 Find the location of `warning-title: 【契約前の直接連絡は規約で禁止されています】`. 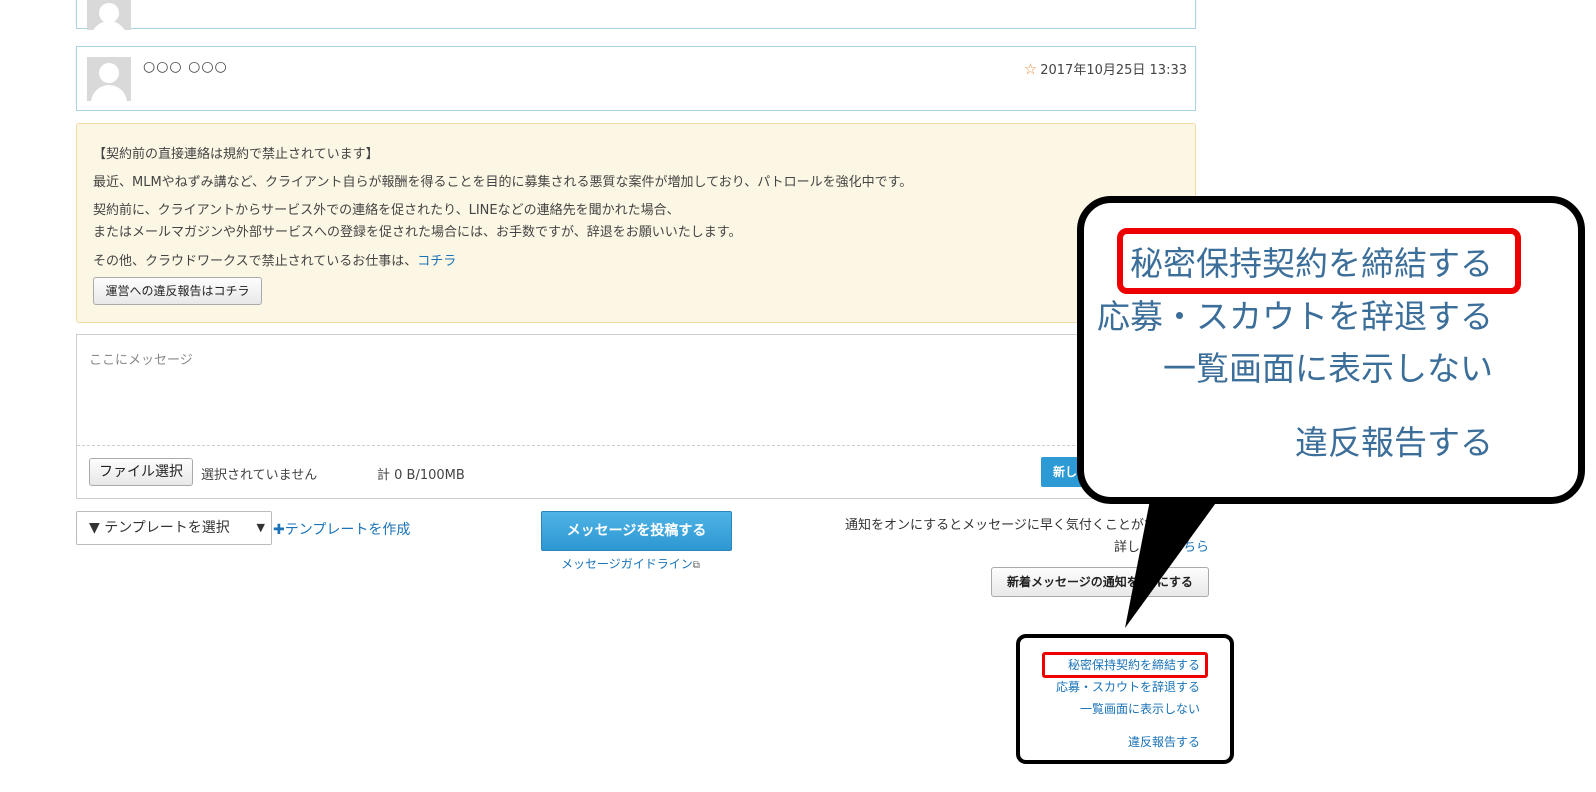

warning-title: 【契約前の直接連絡は規約で禁止されています】 is located at coordinates (236, 154).